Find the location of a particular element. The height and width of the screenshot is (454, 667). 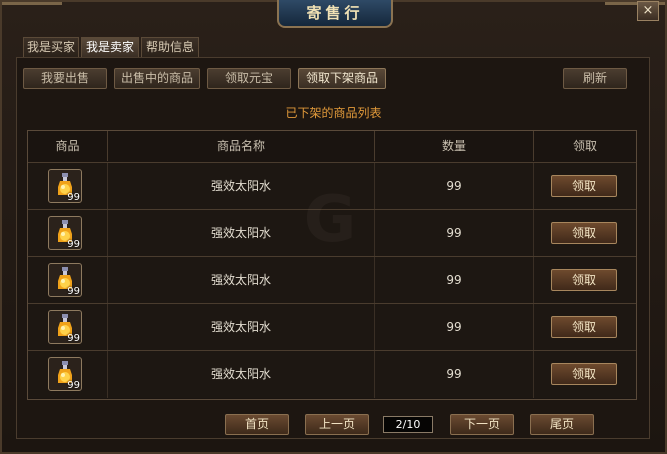

list-title: 已下架的商品列表 is located at coordinates (333, 113).